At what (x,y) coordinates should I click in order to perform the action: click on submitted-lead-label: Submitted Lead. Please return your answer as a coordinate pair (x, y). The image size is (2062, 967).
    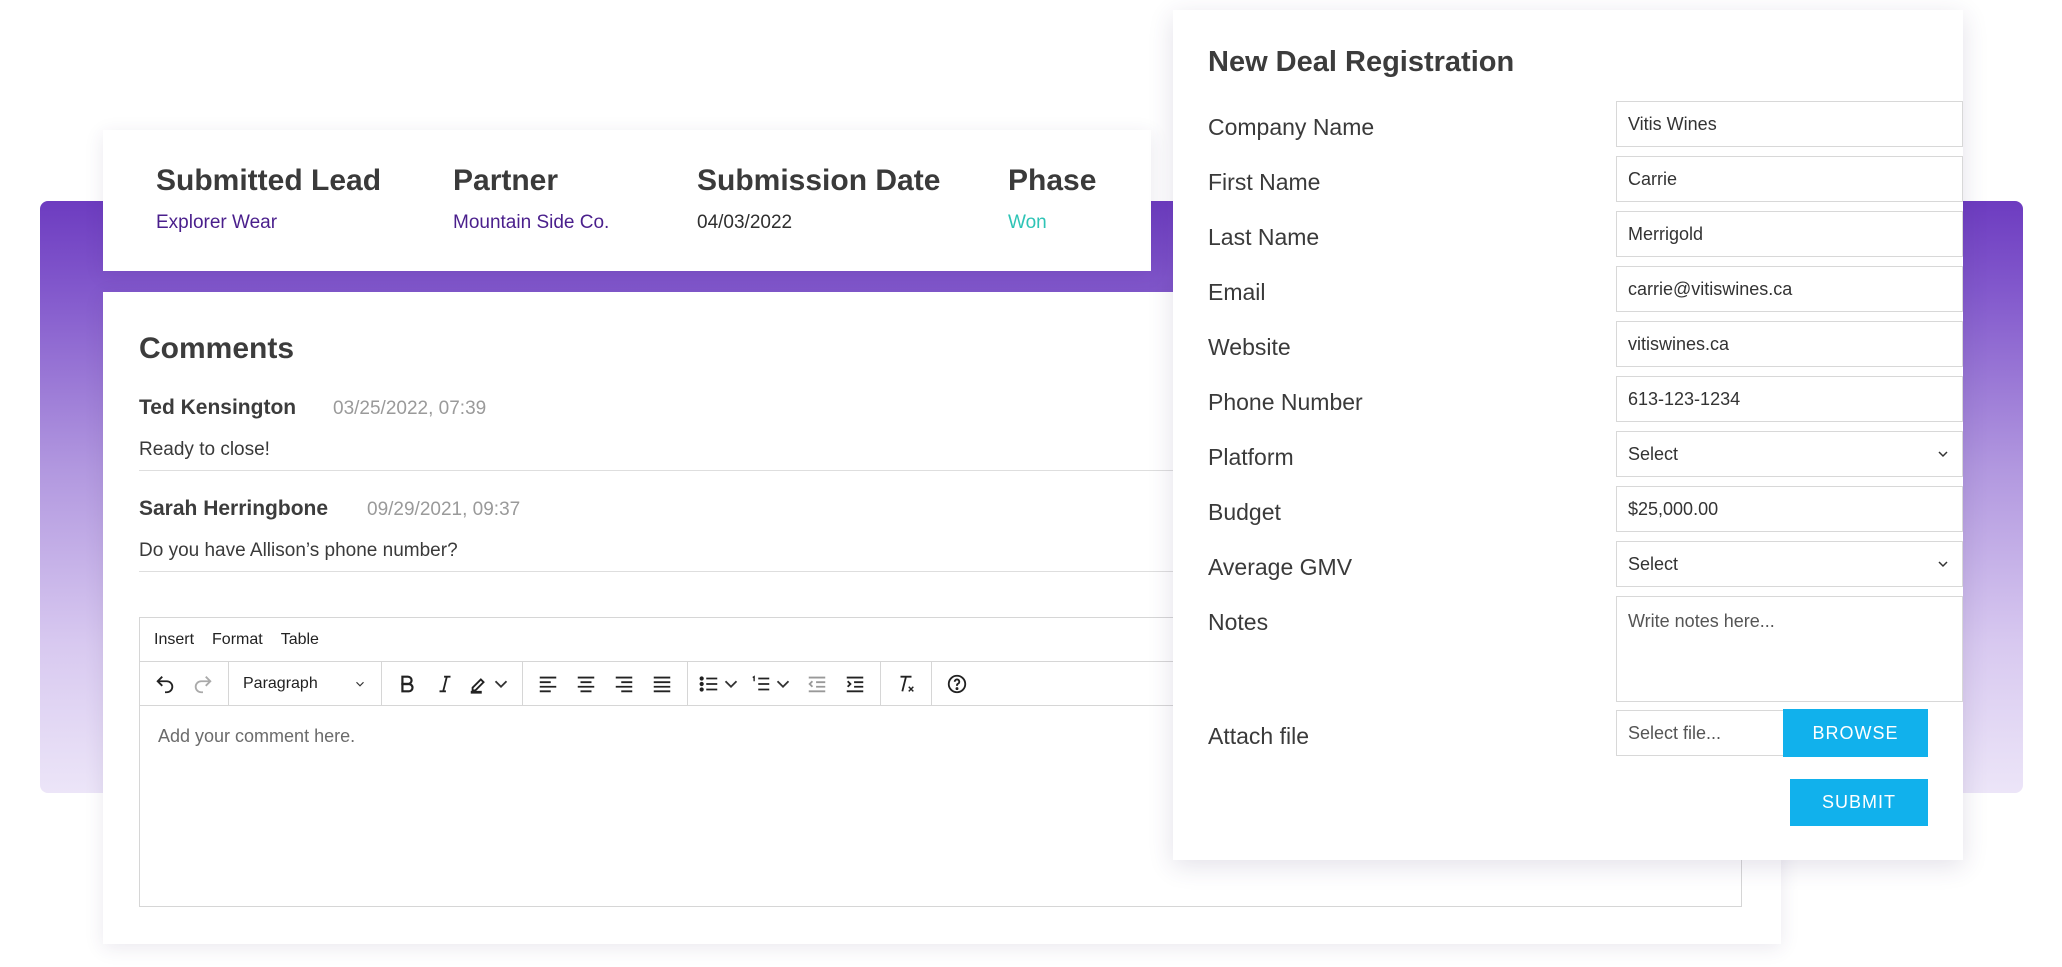
    Looking at the image, I should click on (269, 180).